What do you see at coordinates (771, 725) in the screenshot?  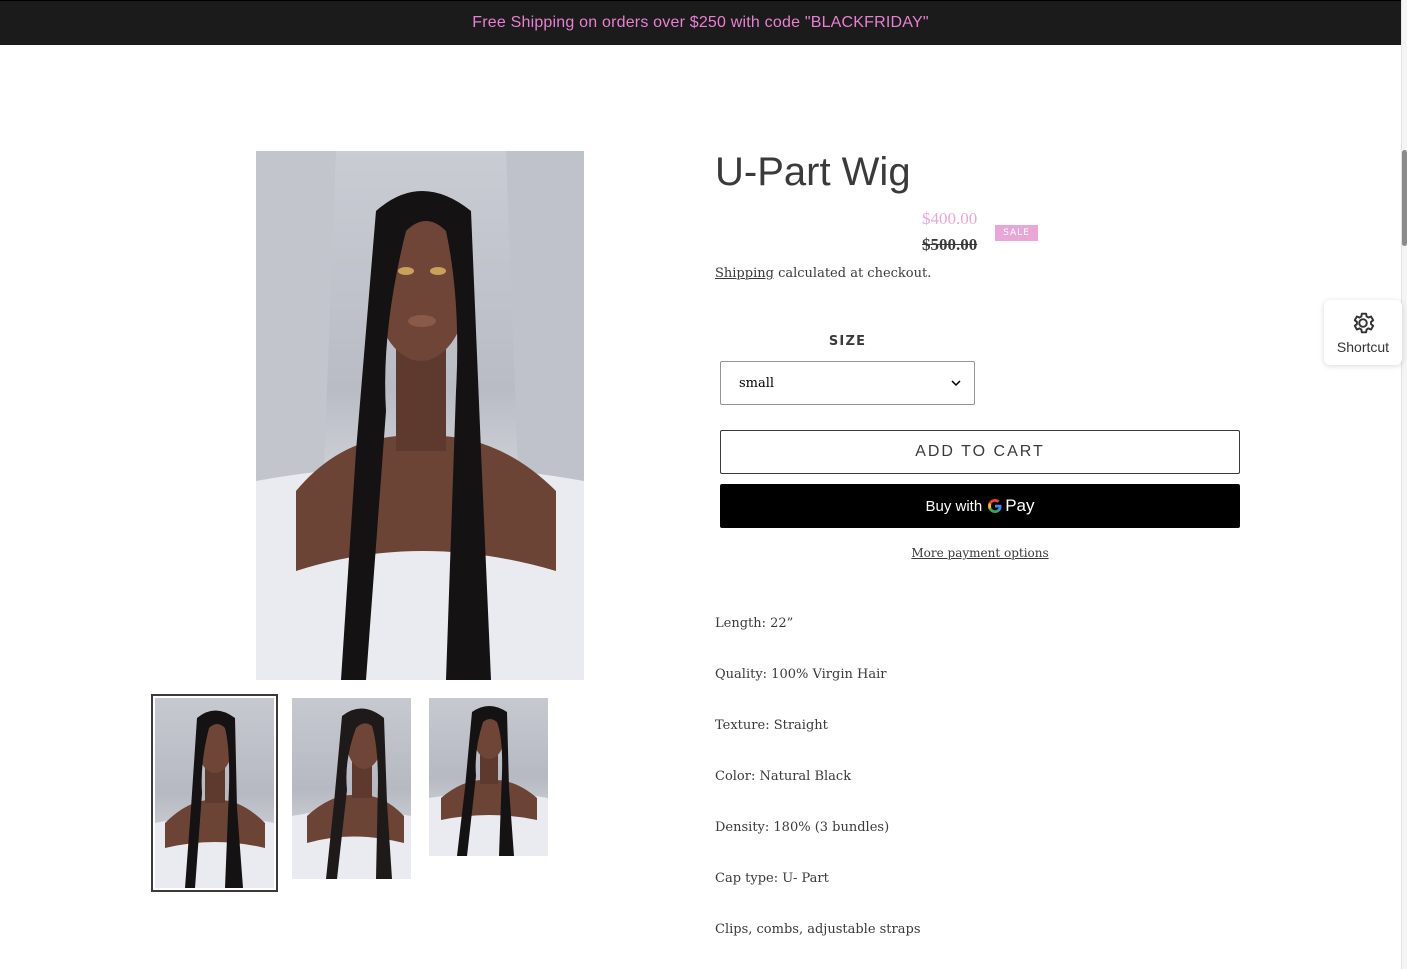 I see `description-line: Texture: Straight` at bounding box center [771, 725].